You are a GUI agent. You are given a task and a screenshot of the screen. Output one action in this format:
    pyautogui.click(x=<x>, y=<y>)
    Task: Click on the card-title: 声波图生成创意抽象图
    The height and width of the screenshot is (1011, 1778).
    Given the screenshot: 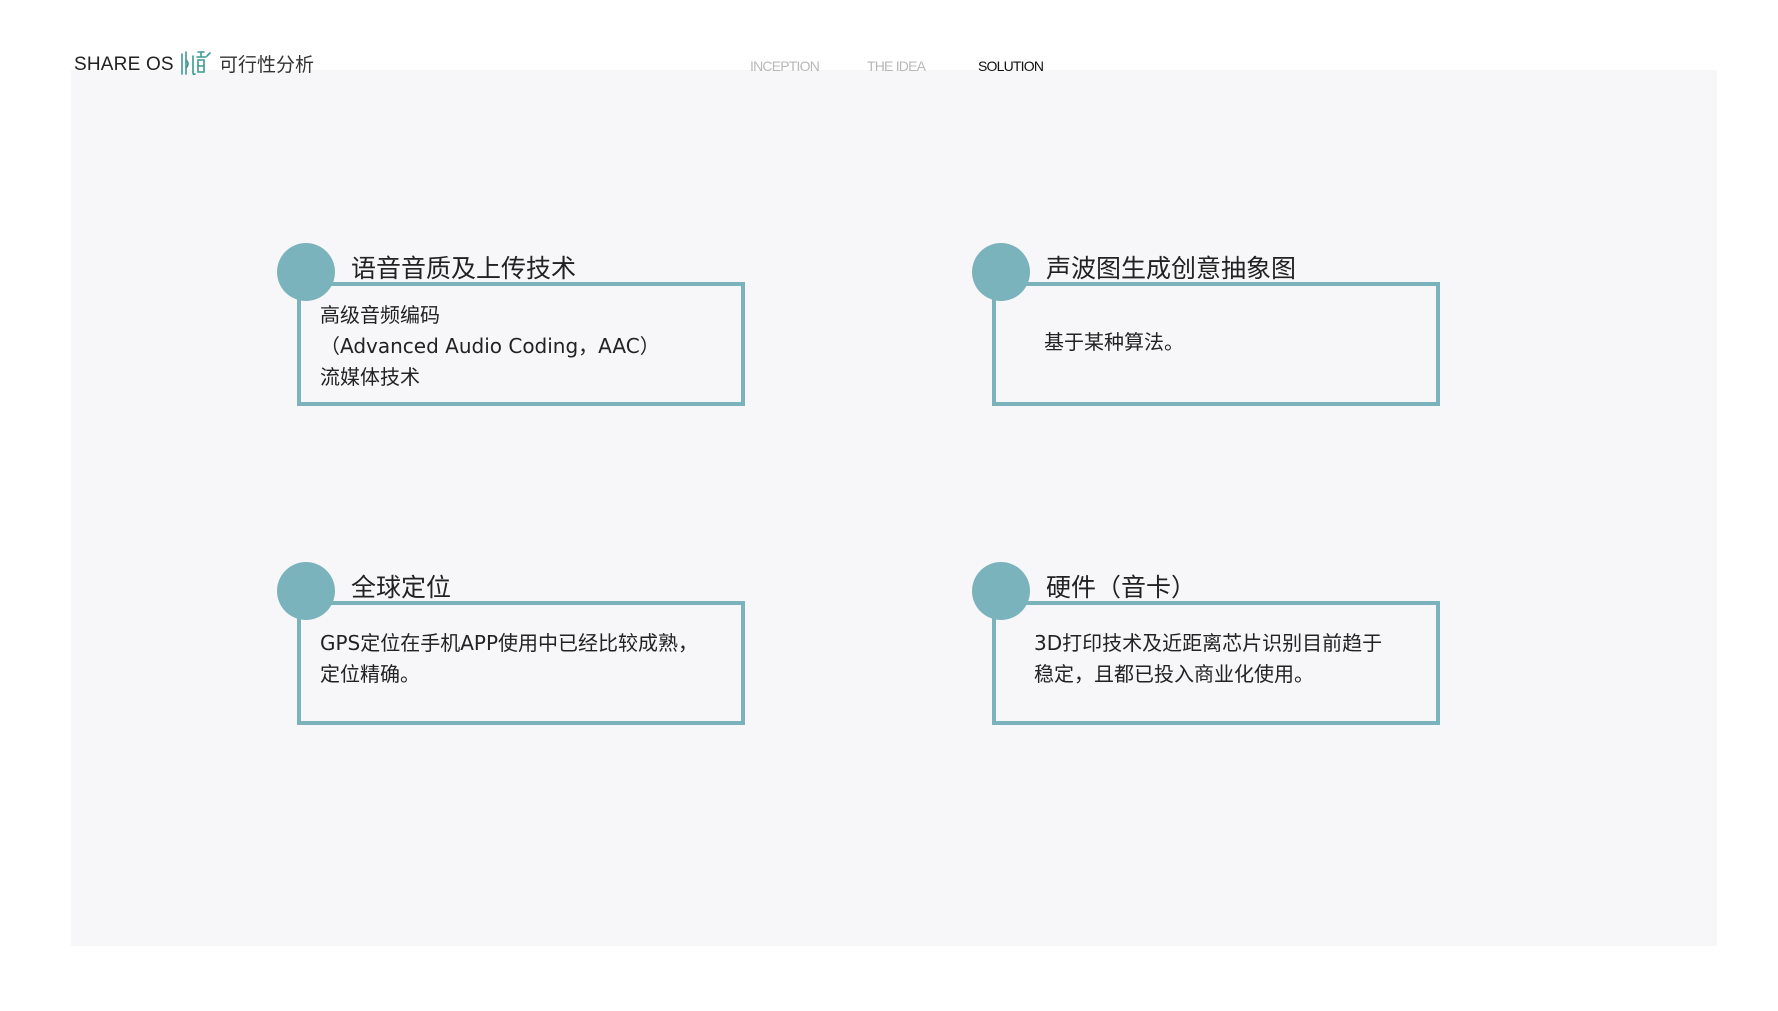 What is the action you would take?
    pyautogui.click(x=1171, y=268)
    